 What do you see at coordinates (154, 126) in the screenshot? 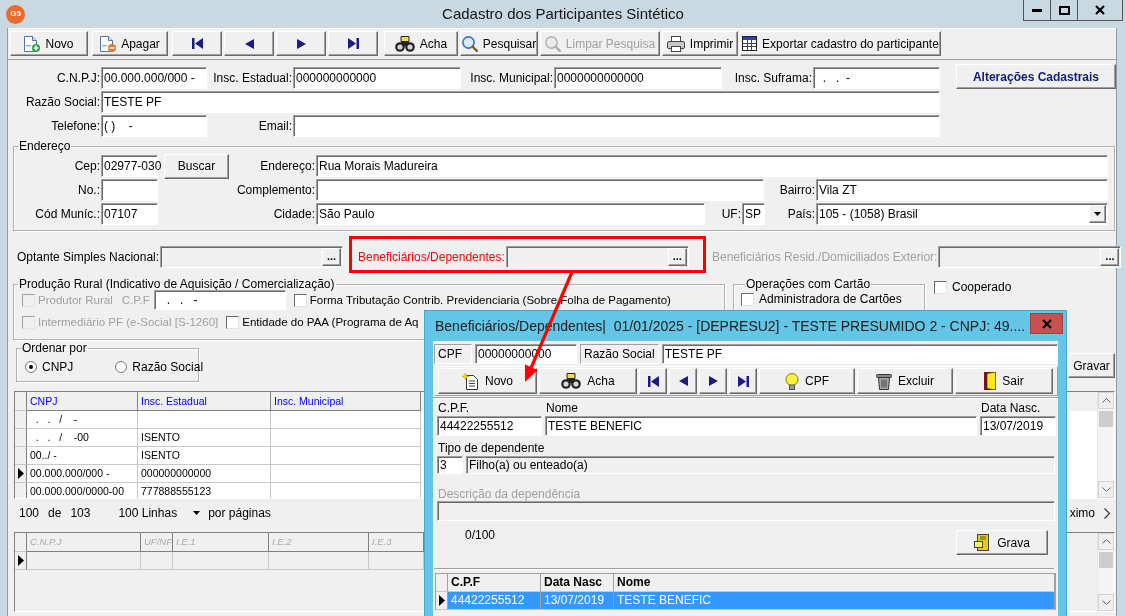
I see `phone-field: ( ) -` at bounding box center [154, 126].